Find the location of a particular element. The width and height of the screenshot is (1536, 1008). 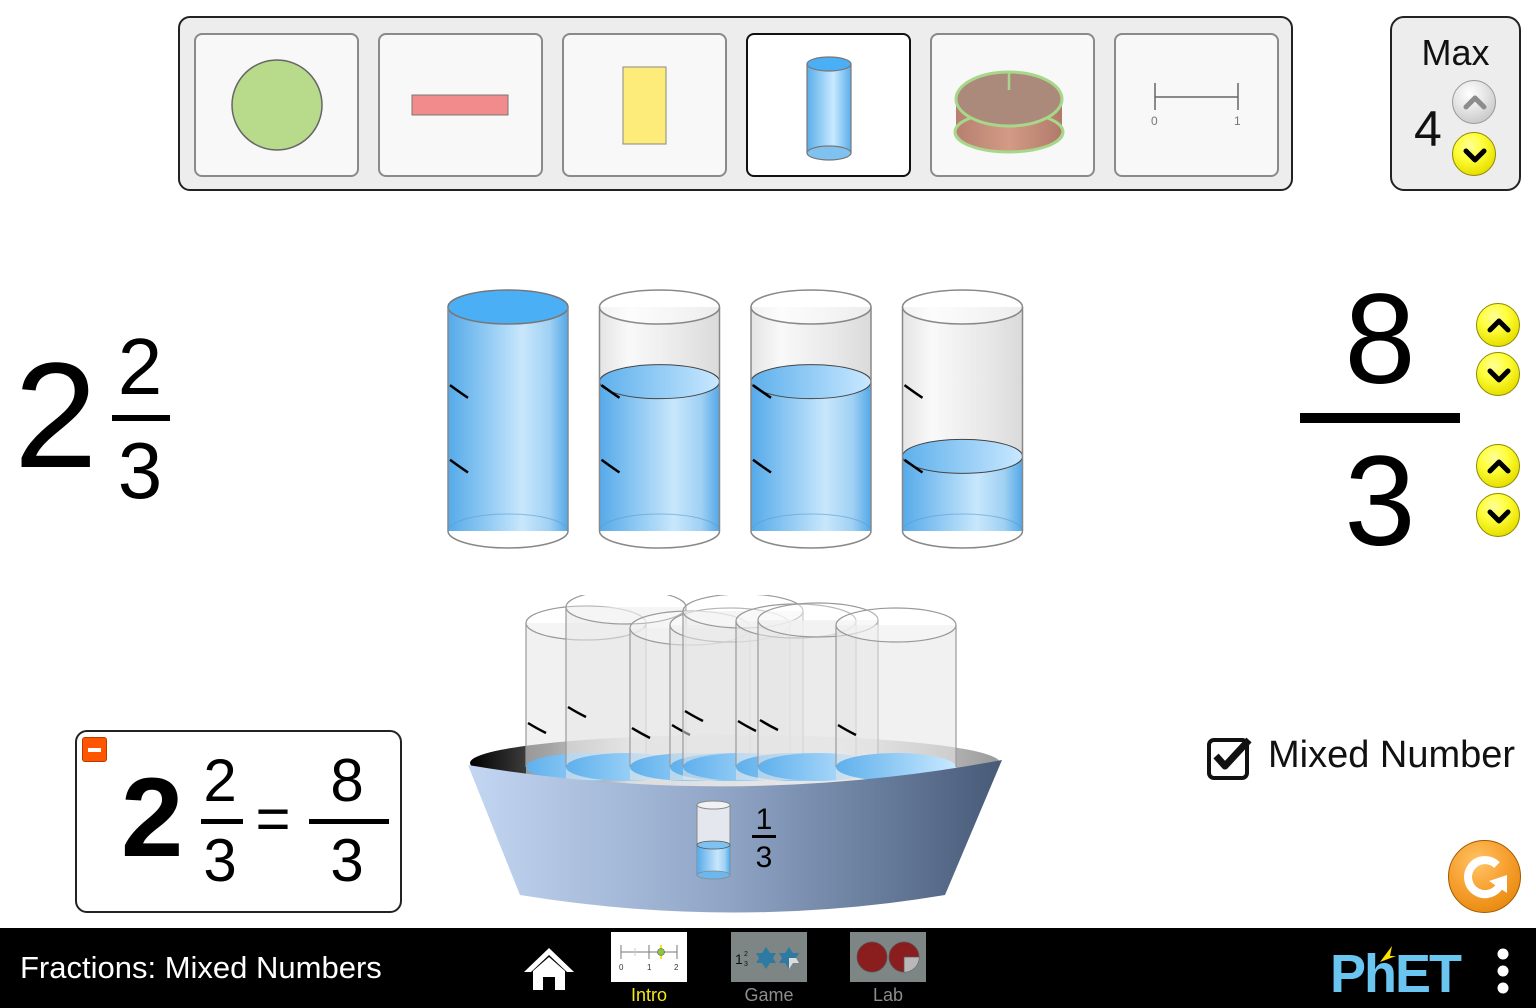

equation-equals: = is located at coordinates (273, 818).